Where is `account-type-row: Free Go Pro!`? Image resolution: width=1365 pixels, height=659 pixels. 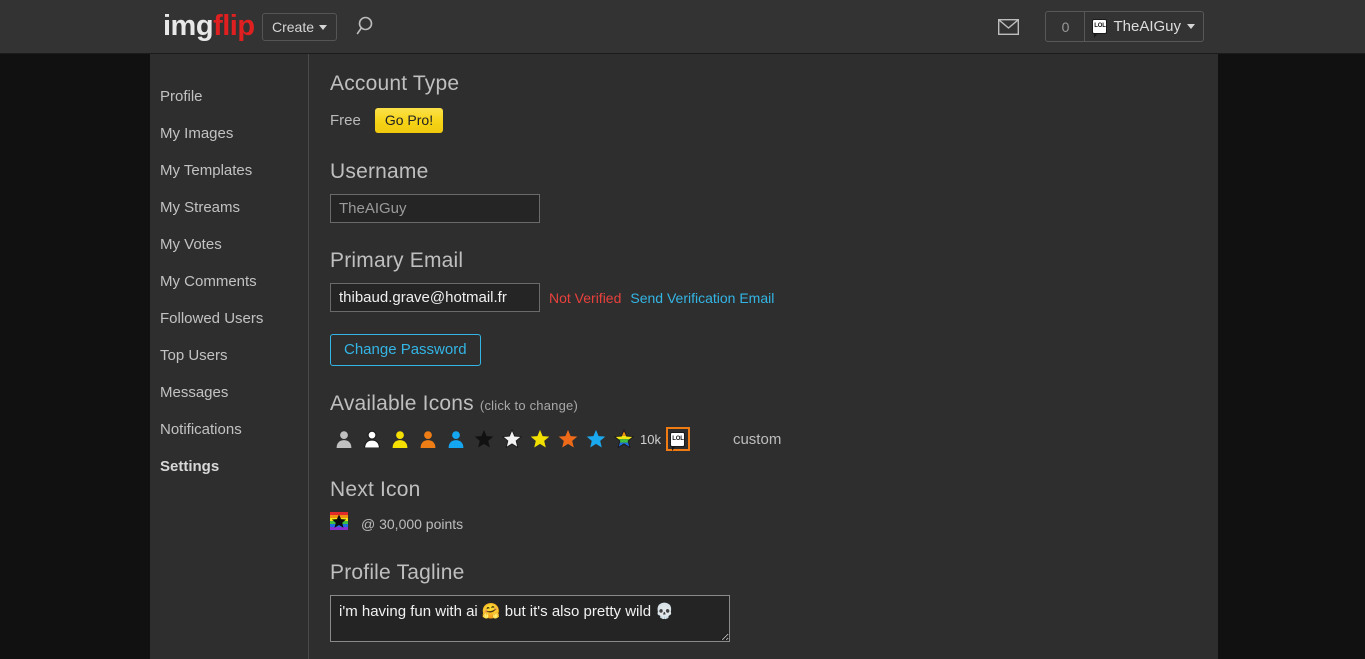
account-type-row: Free Go Pro! is located at coordinates (774, 120).